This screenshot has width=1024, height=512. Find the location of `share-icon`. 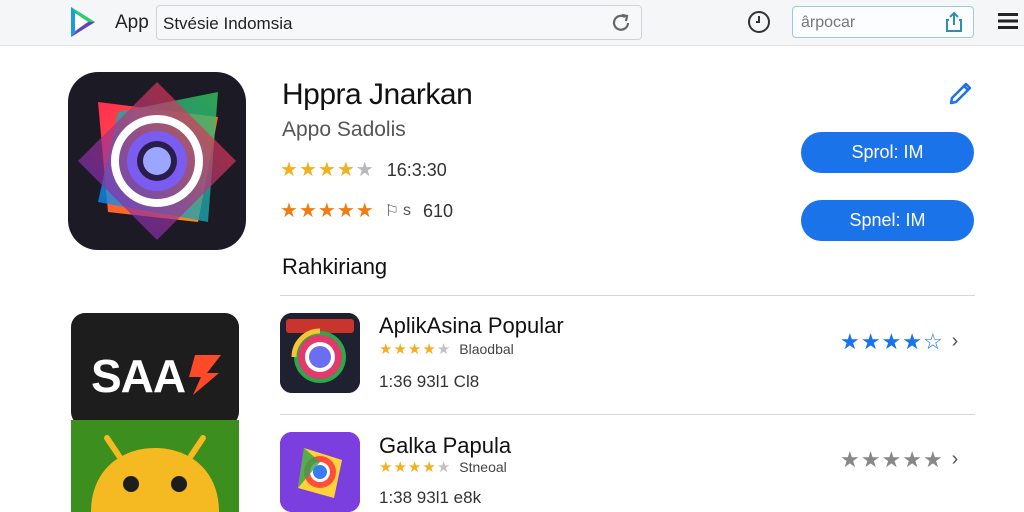

share-icon is located at coordinates (954, 22).